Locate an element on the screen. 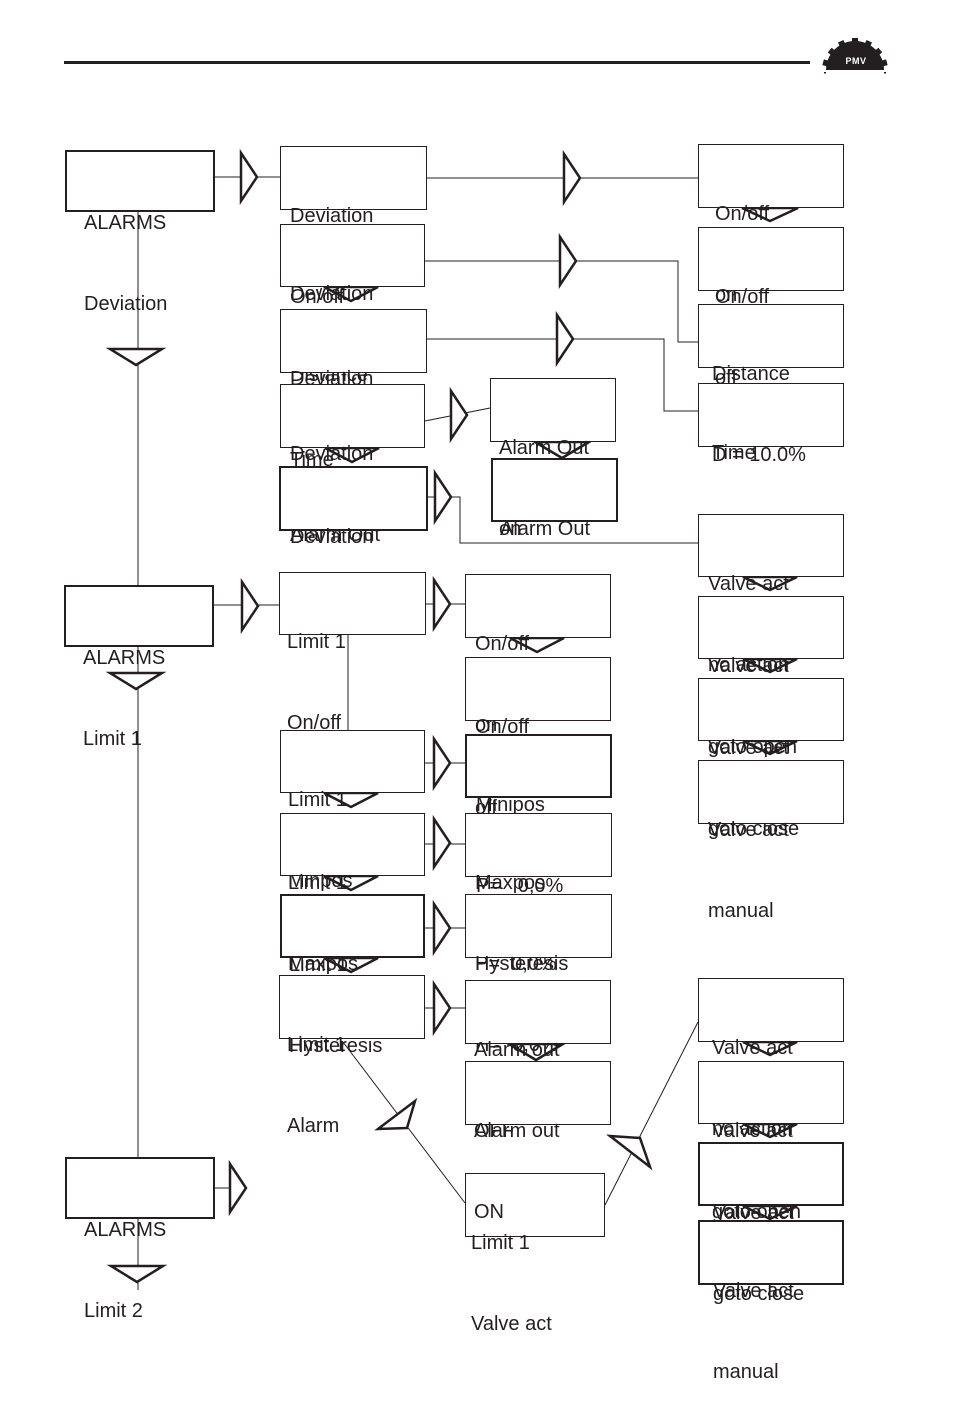 Image resolution: width=954 pixels, height=1413 pixels. limit1-hysteresis-box: Limit 1 Hysteresis is located at coordinates (352, 975).